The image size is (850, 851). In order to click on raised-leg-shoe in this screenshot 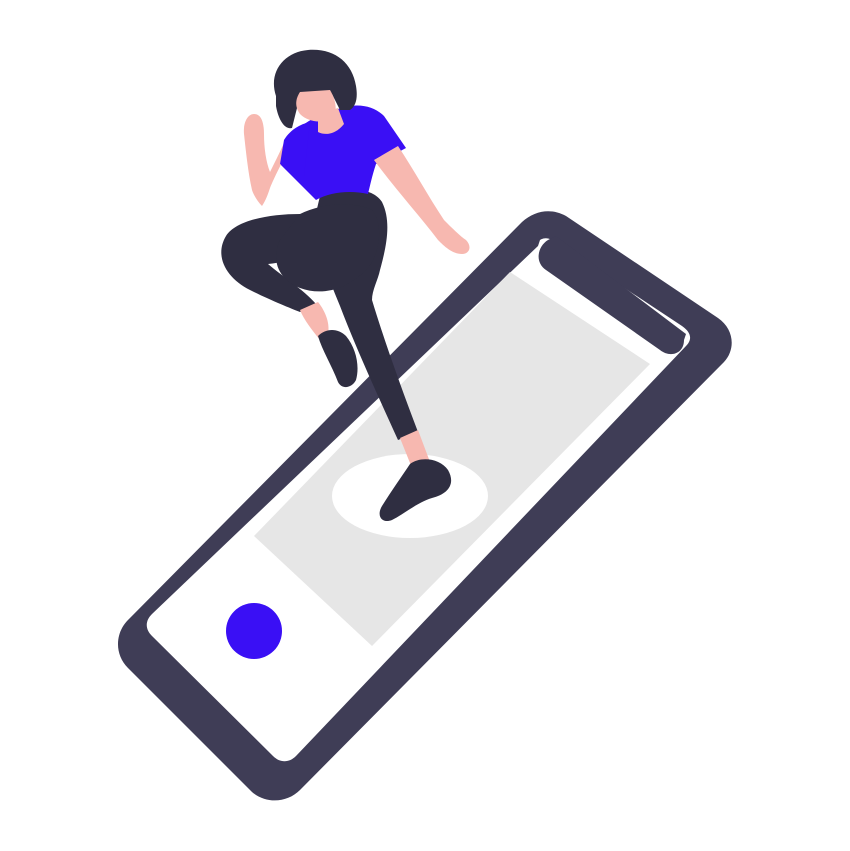, I will do `click(338, 359)`.